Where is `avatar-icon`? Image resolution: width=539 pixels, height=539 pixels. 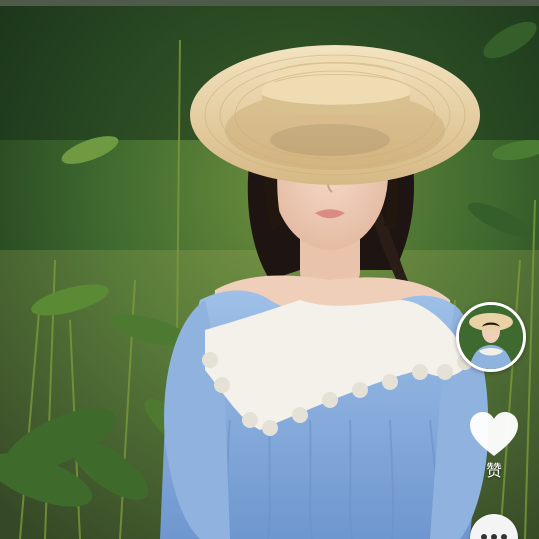 avatar-icon is located at coordinates (491, 337).